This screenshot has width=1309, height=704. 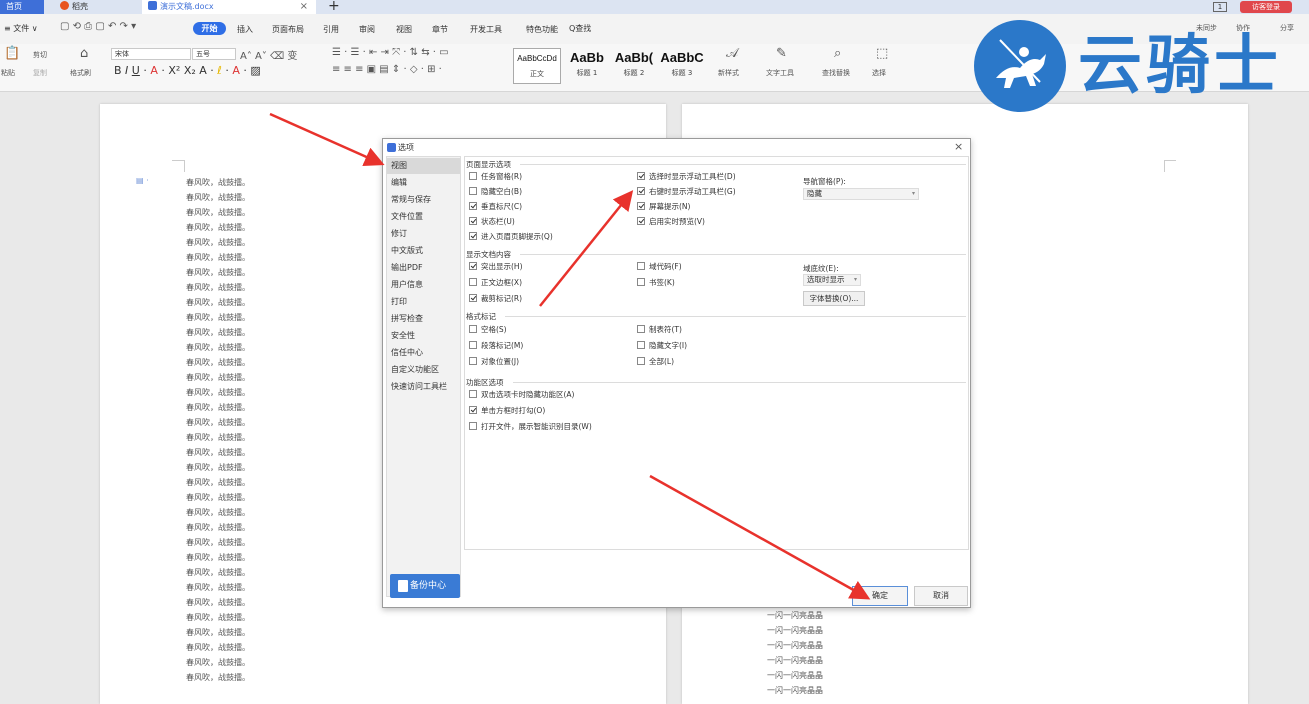 What do you see at coordinates (245, 29) in the screenshot?
I see `tab-insert: 插入` at bounding box center [245, 29].